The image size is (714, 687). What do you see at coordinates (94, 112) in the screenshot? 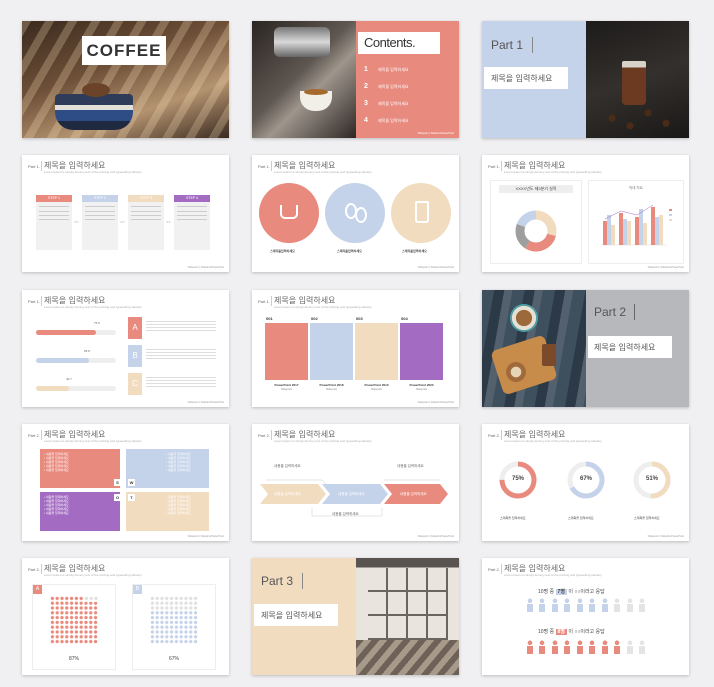
I see `blue-cup` at bounding box center [94, 112].